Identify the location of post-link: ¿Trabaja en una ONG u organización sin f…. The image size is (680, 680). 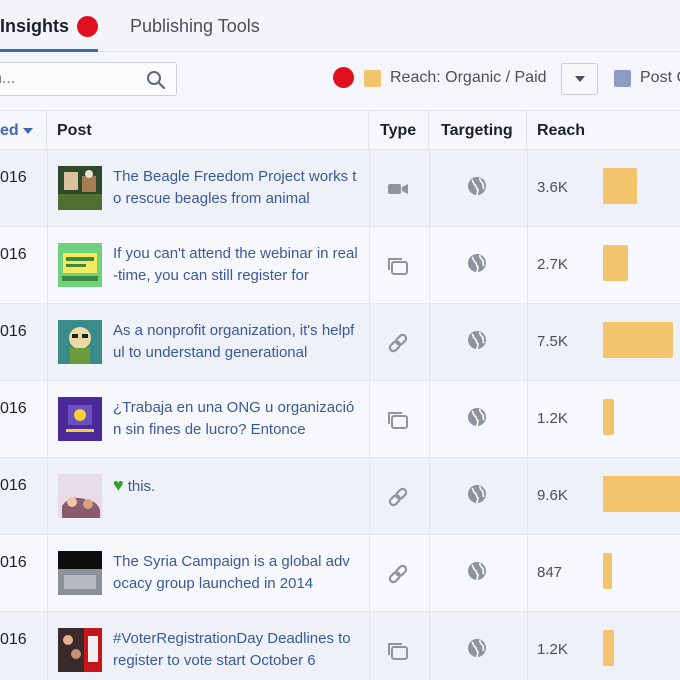
(235, 420).